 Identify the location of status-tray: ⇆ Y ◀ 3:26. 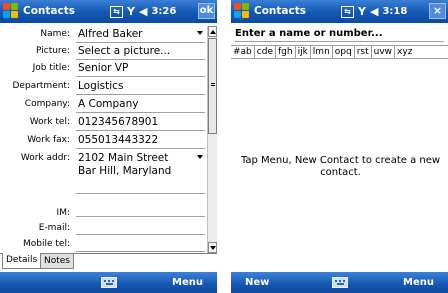
(143, 11).